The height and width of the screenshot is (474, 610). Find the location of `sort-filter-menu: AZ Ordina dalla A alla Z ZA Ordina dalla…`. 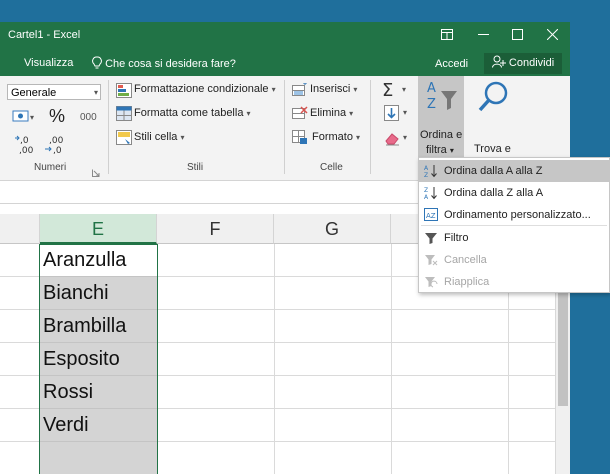

sort-filter-menu: AZ Ordina dalla A alla Z ZA Ordina dalla… is located at coordinates (514, 225).